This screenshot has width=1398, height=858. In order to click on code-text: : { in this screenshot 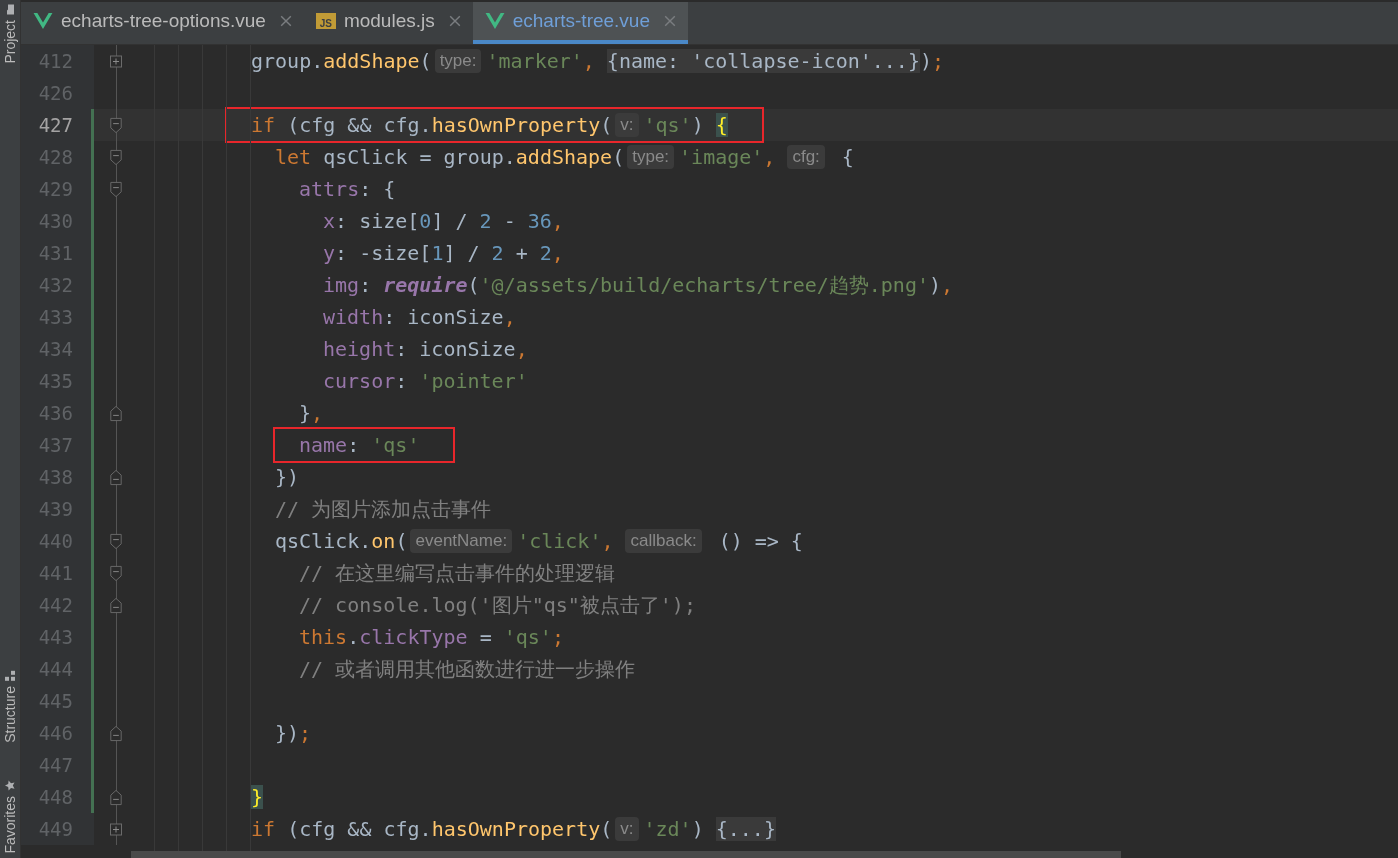, I will do `click(377, 189)`.